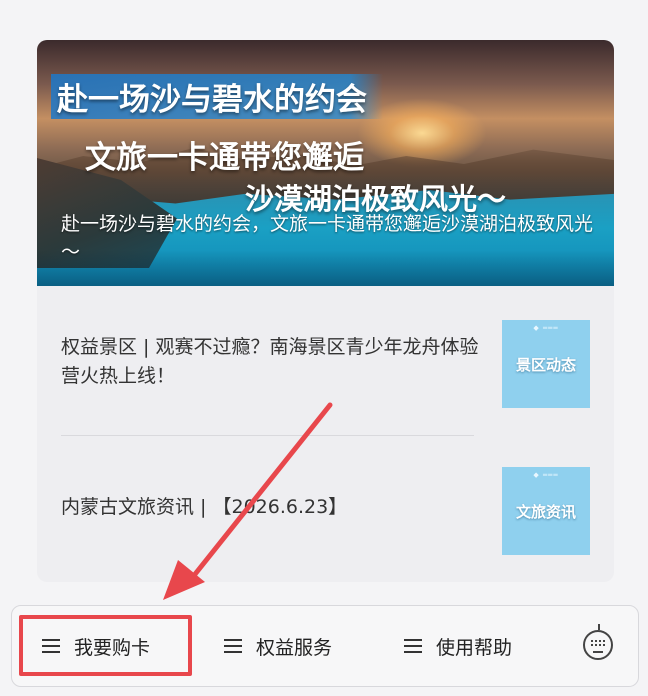 The width and height of the screenshot is (648, 696). Describe the element at coordinates (224, 158) in the screenshot. I see `hero-headline-2: 文旅一卡通带您邂逅` at that location.